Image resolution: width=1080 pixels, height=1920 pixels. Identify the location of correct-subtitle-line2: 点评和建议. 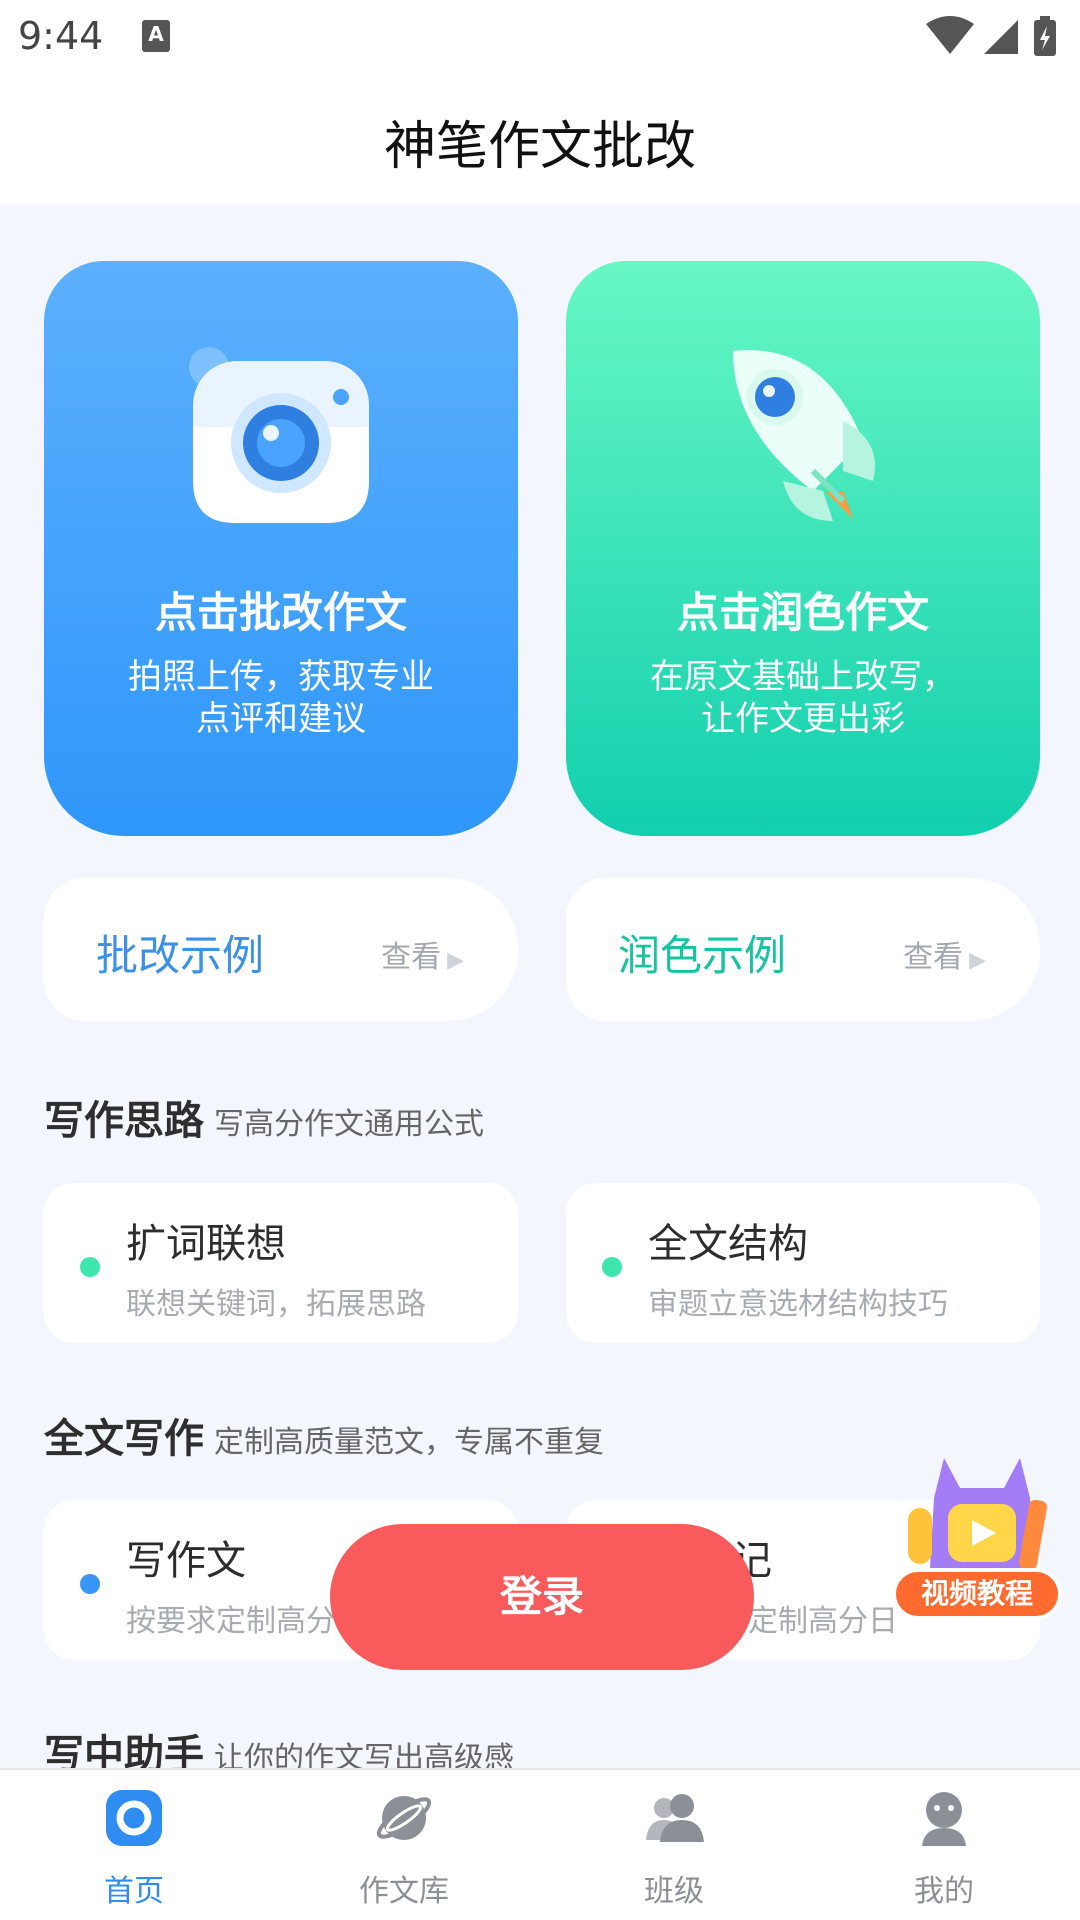
(281, 719).